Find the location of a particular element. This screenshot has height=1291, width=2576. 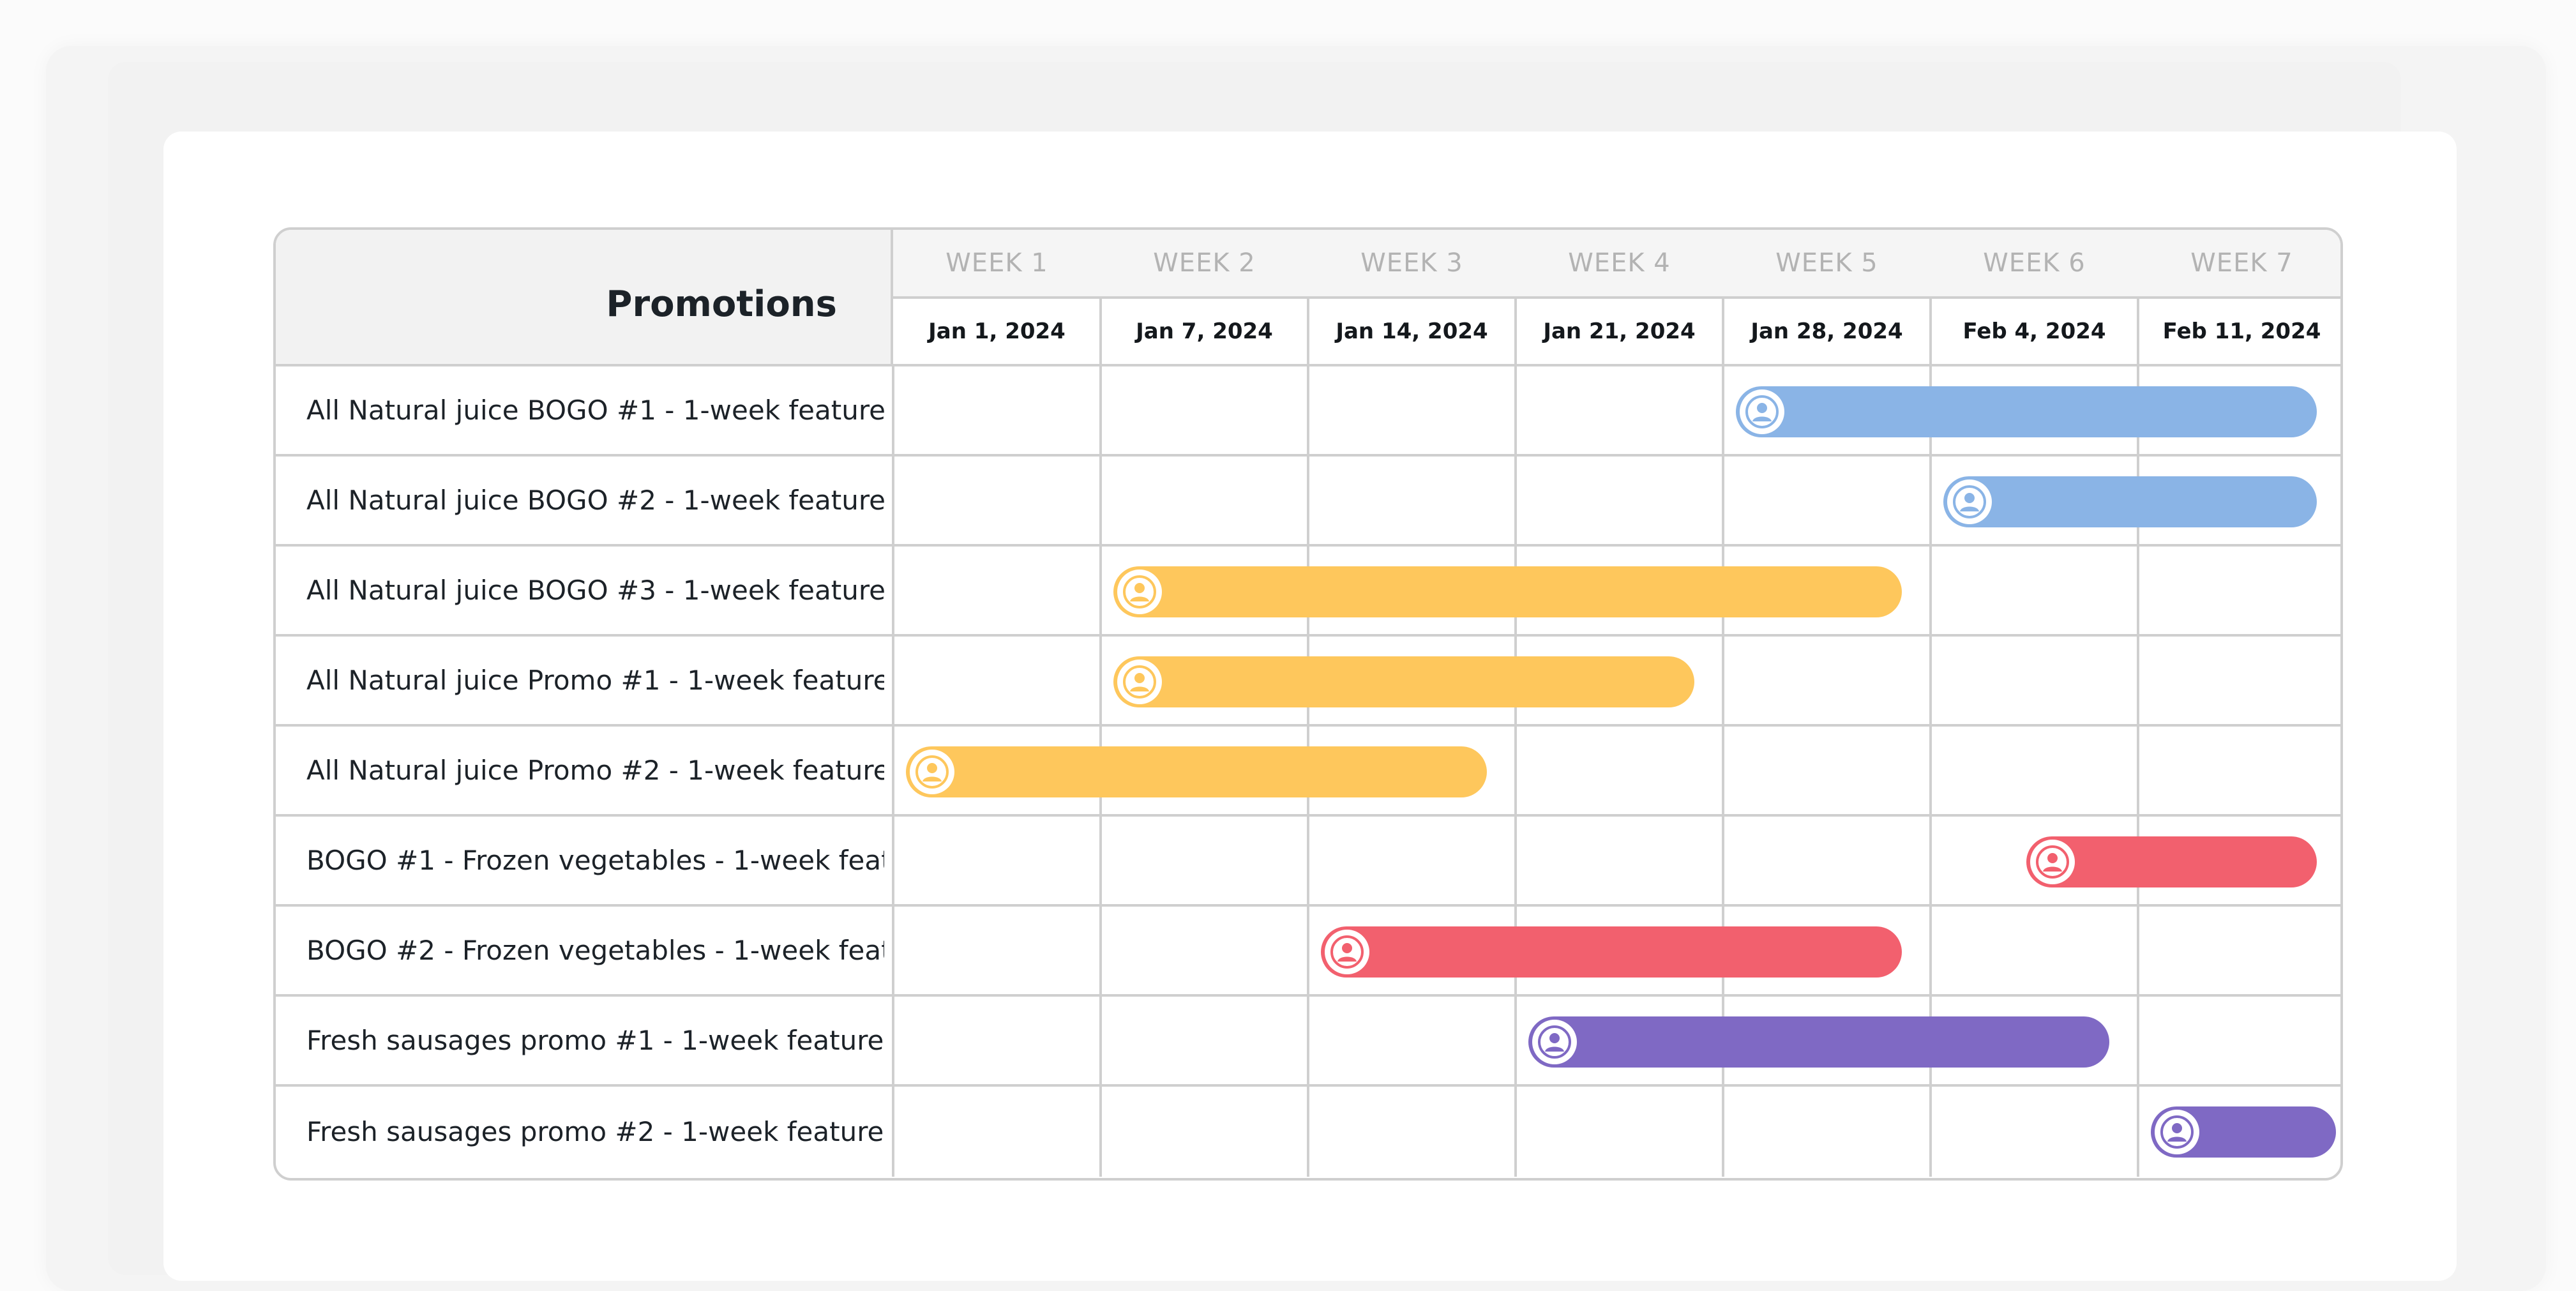

date-label-6: Feb 4, 2024 is located at coordinates (2034, 331).